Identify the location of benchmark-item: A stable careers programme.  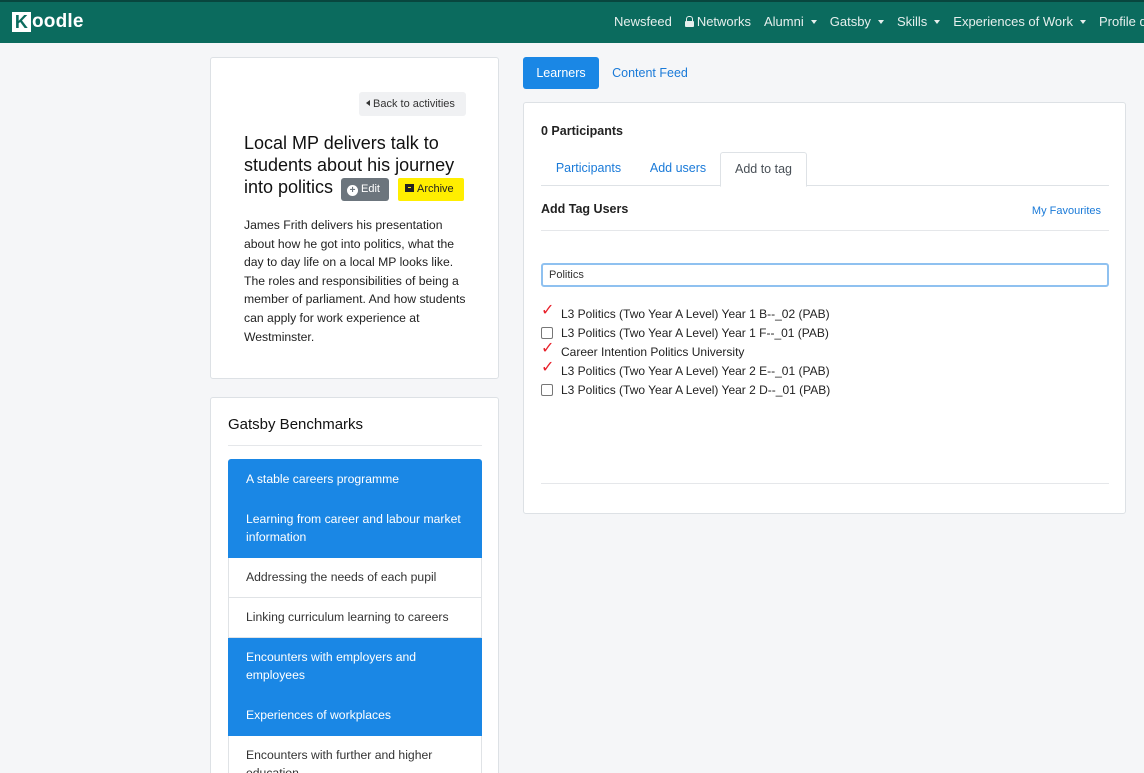
(355, 479).